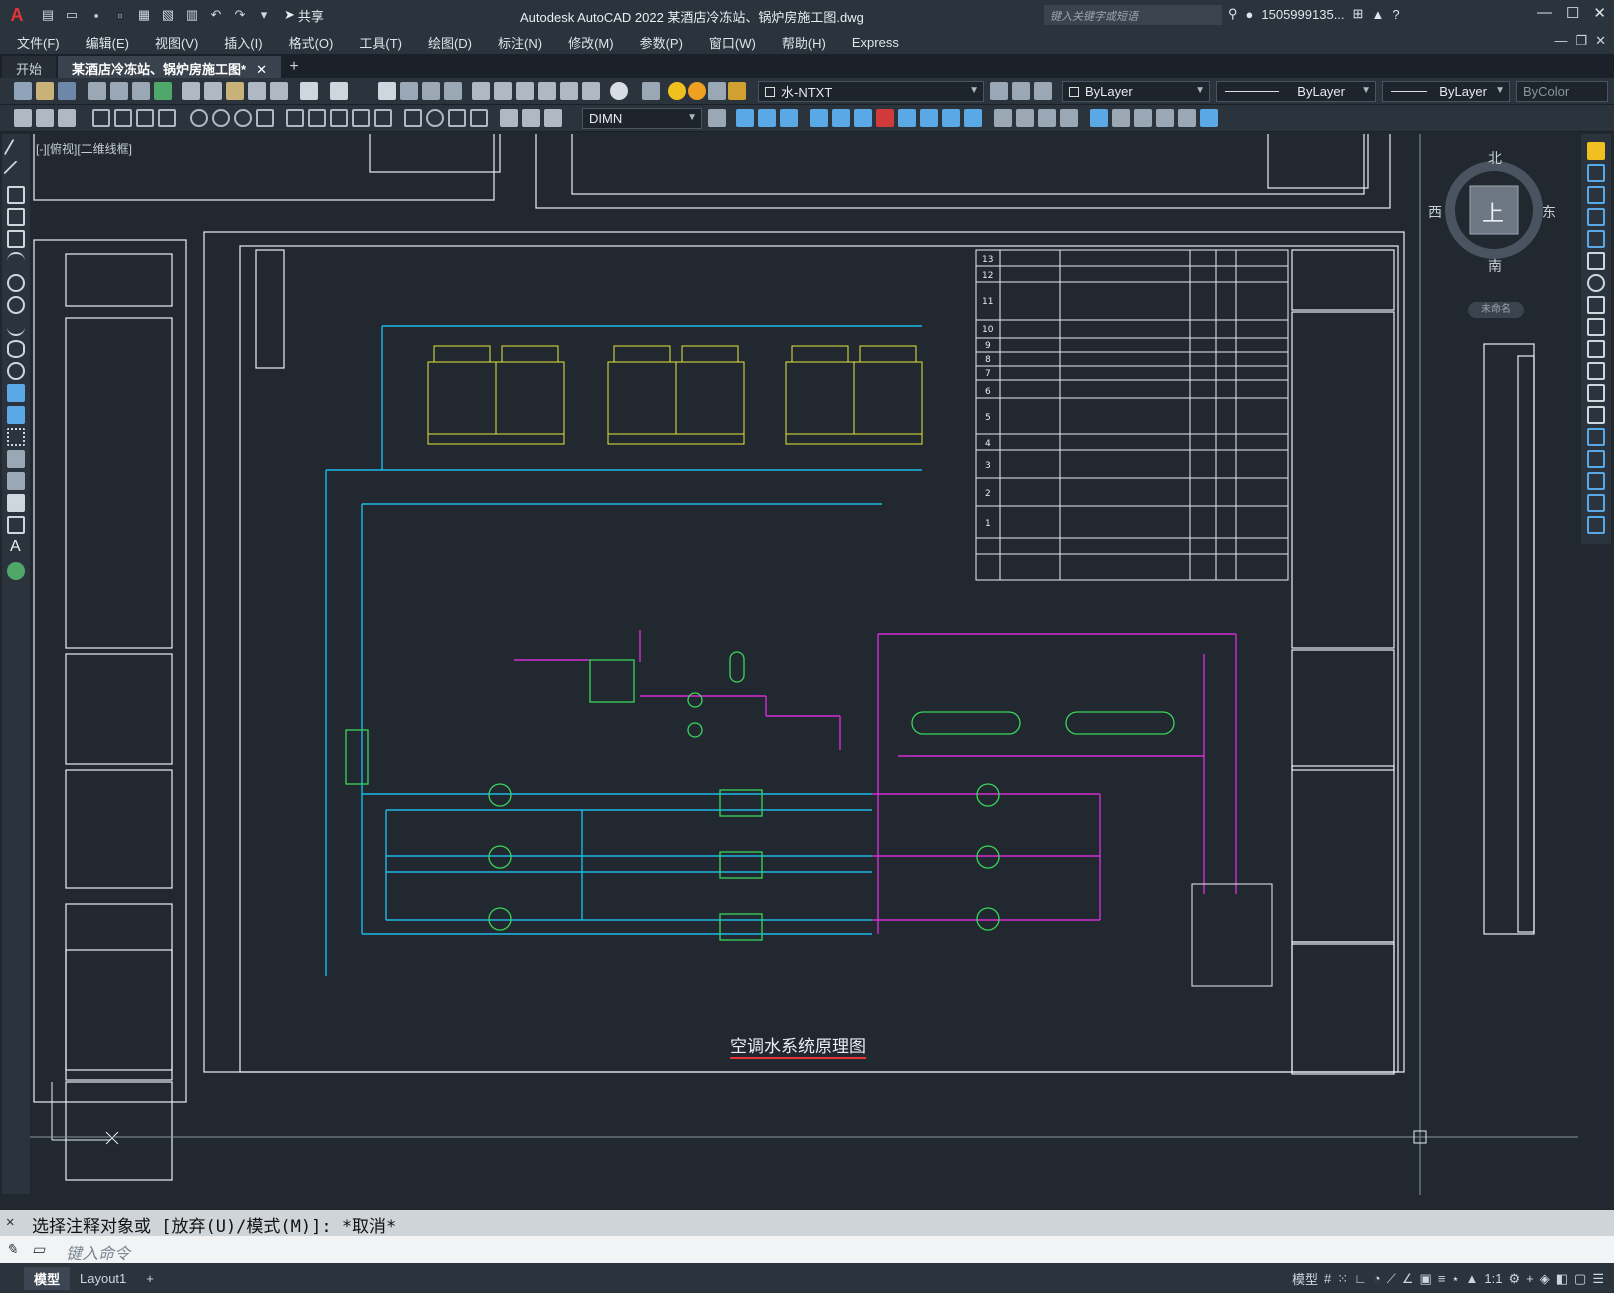 The height and width of the screenshot is (1293, 1614). What do you see at coordinates (1495, 266) in the screenshot?
I see `compass-south: 南` at bounding box center [1495, 266].